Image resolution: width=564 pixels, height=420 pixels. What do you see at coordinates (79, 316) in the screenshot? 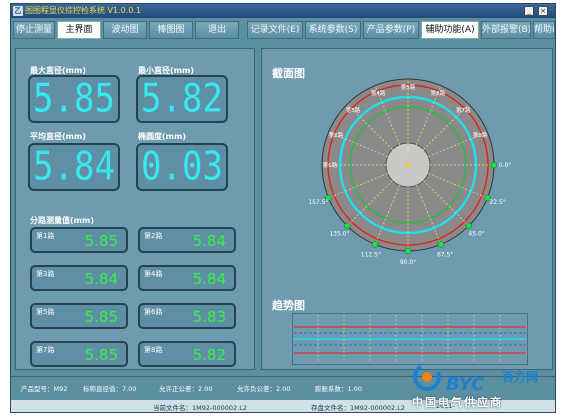
I see `segment-display-5: 第5路 5.85` at bounding box center [79, 316].